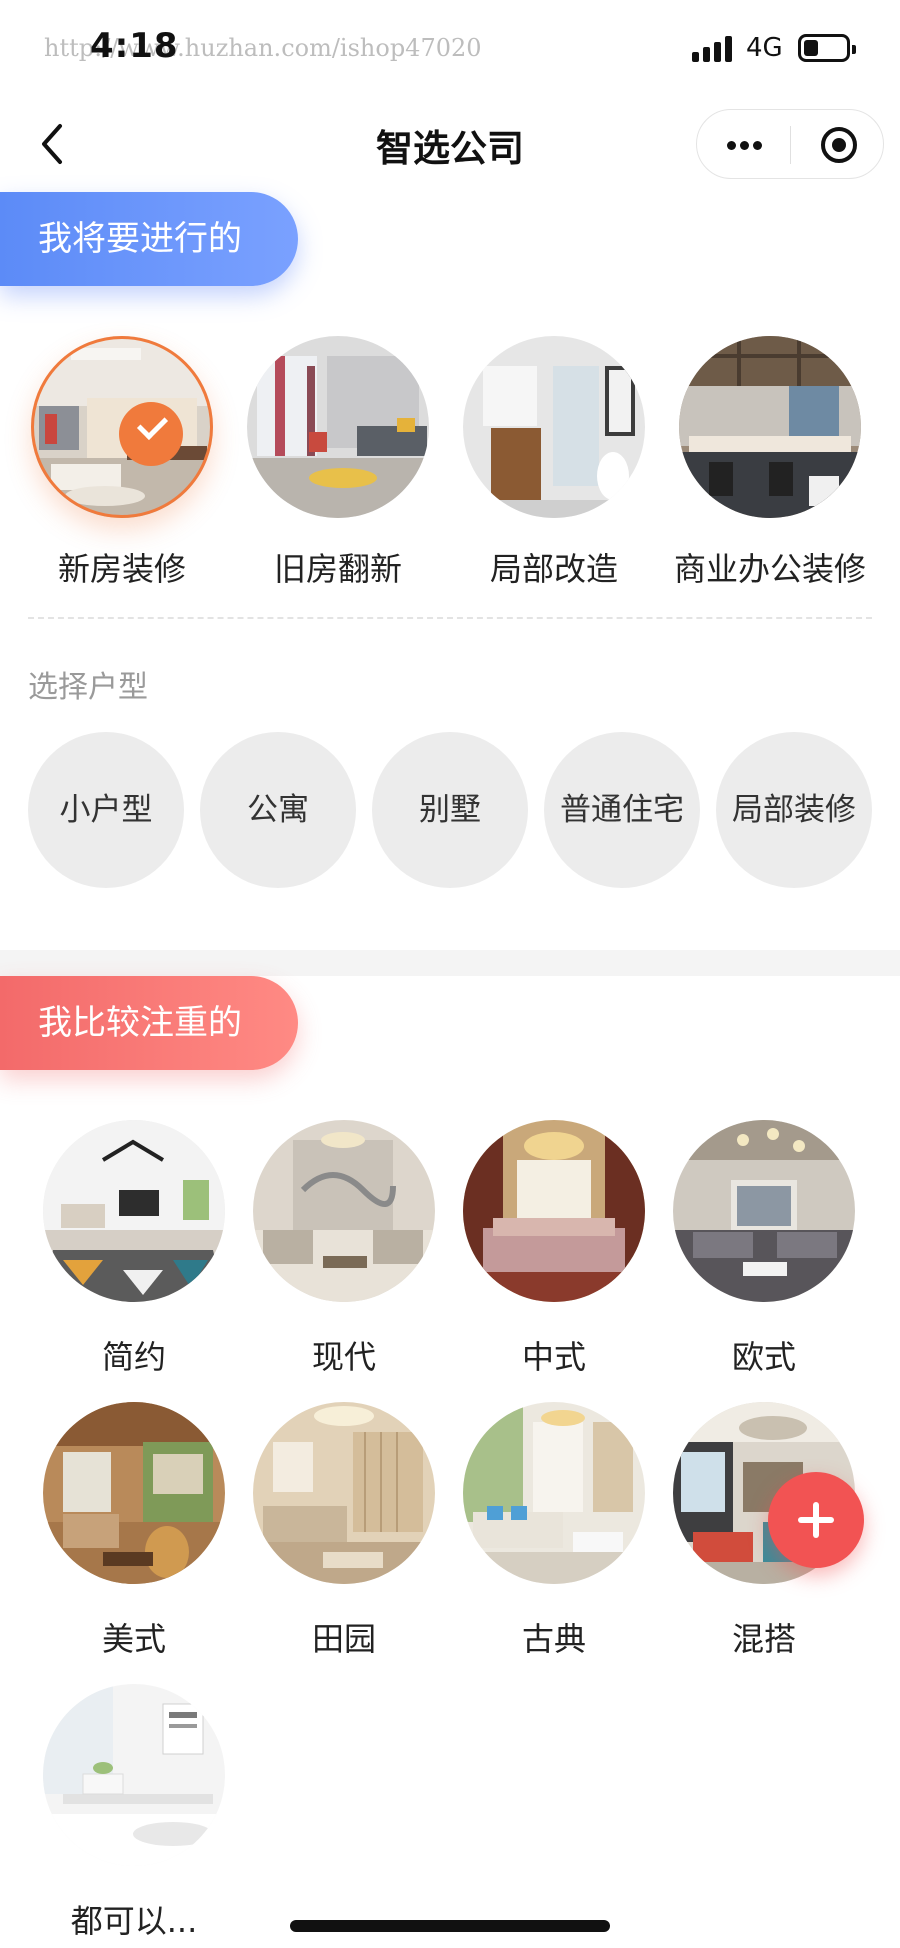 The image size is (900, 1948). What do you see at coordinates (764, 48) in the screenshot?
I see `network-type: 4G` at bounding box center [764, 48].